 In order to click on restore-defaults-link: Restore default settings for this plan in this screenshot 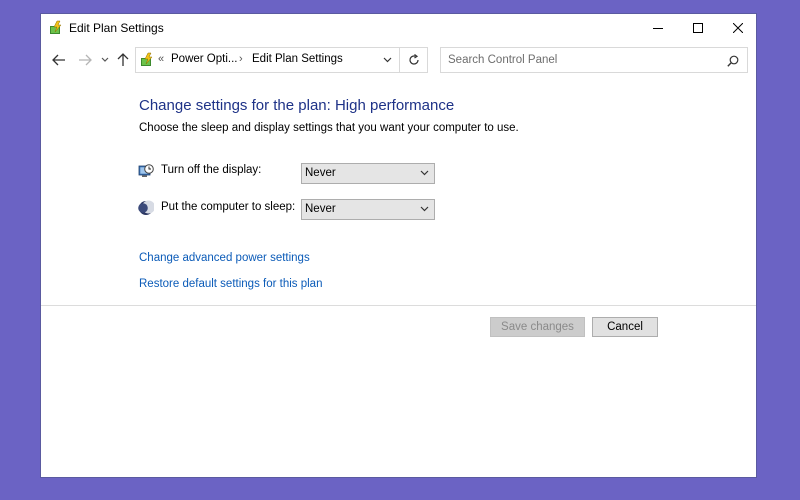, I will do `click(230, 284)`.